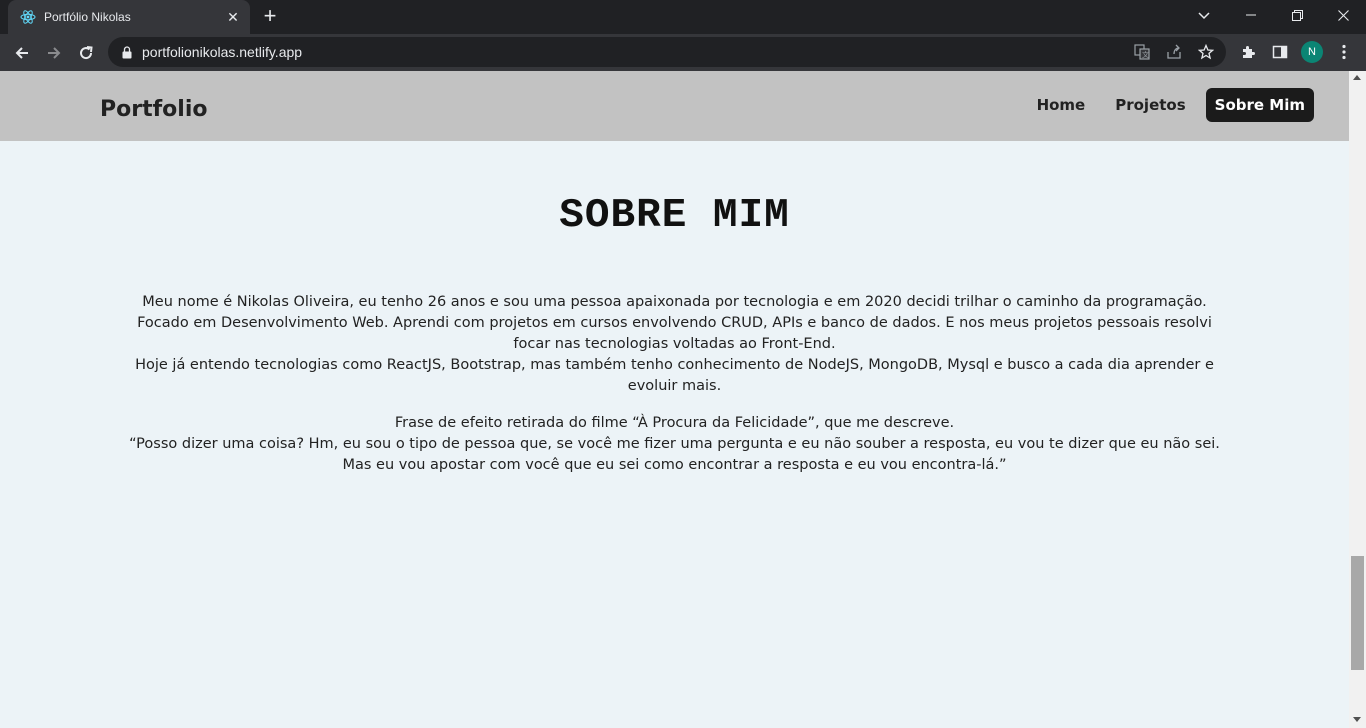 The image size is (1366, 728). I want to click on react-favicon-icon, so click(28, 17).